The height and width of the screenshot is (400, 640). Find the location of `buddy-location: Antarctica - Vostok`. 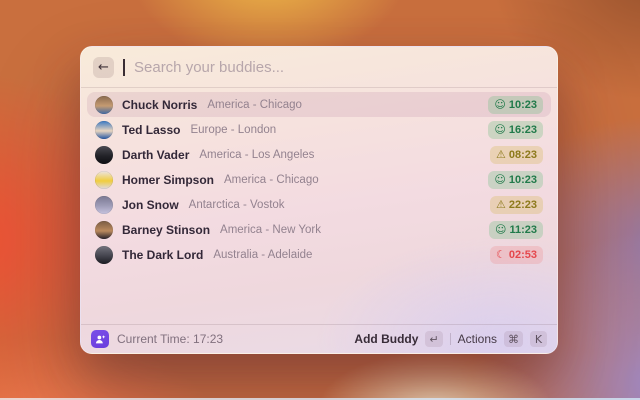

buddy-location: Antarctica - Vostok is located at coordinates (236, 204).